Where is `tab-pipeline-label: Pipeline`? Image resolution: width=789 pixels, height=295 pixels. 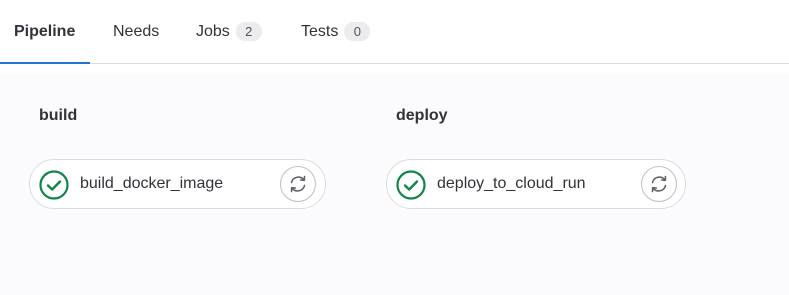
tab-pipeline-label: Pipeline is located at coordinates (45, 31).